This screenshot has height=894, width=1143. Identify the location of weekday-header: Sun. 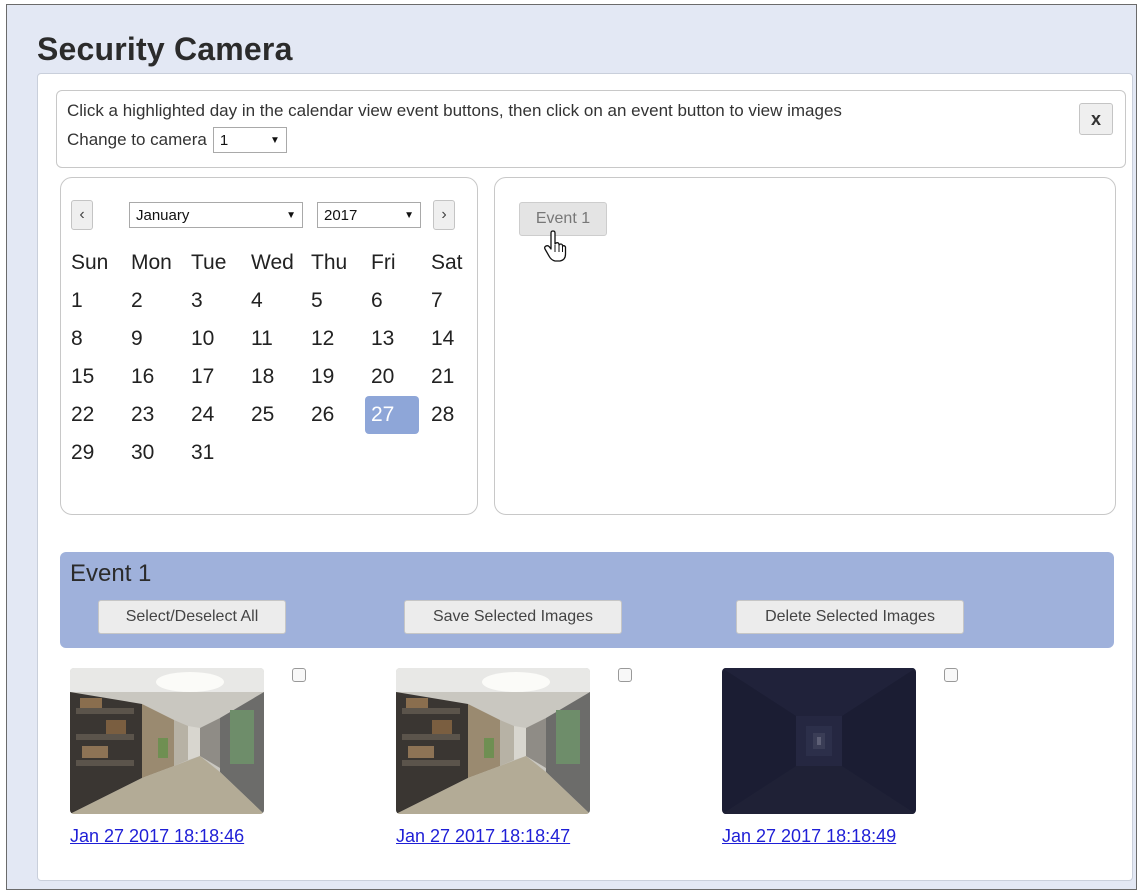
(90, 262).